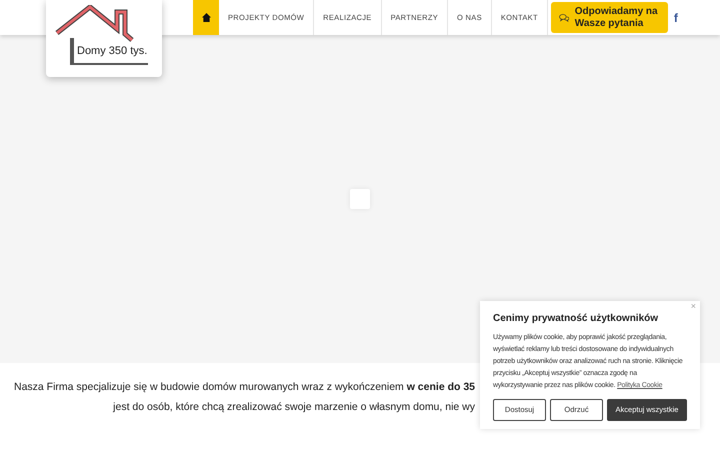 Image resolution: width=720 pixels, height=450 pixels. I want to click on home-button, so click(206, 17).